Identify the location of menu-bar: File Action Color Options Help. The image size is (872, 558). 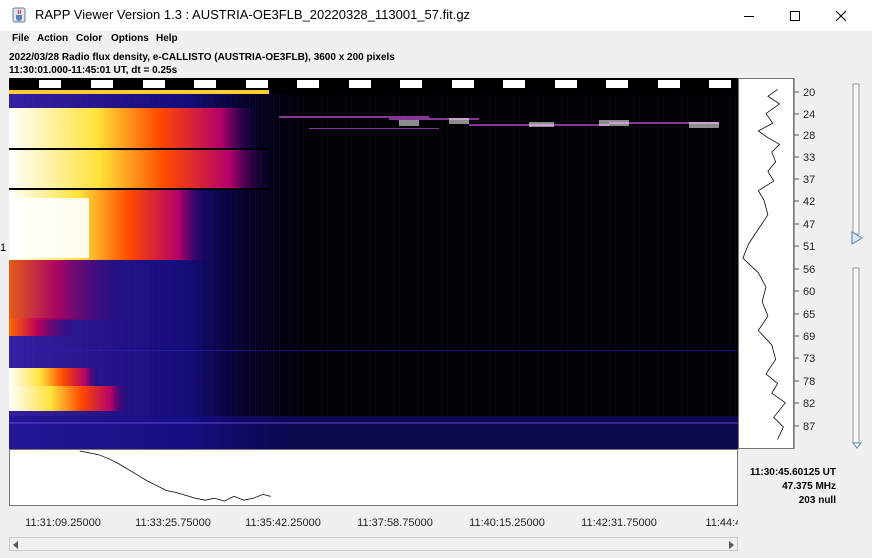
(436, 40).